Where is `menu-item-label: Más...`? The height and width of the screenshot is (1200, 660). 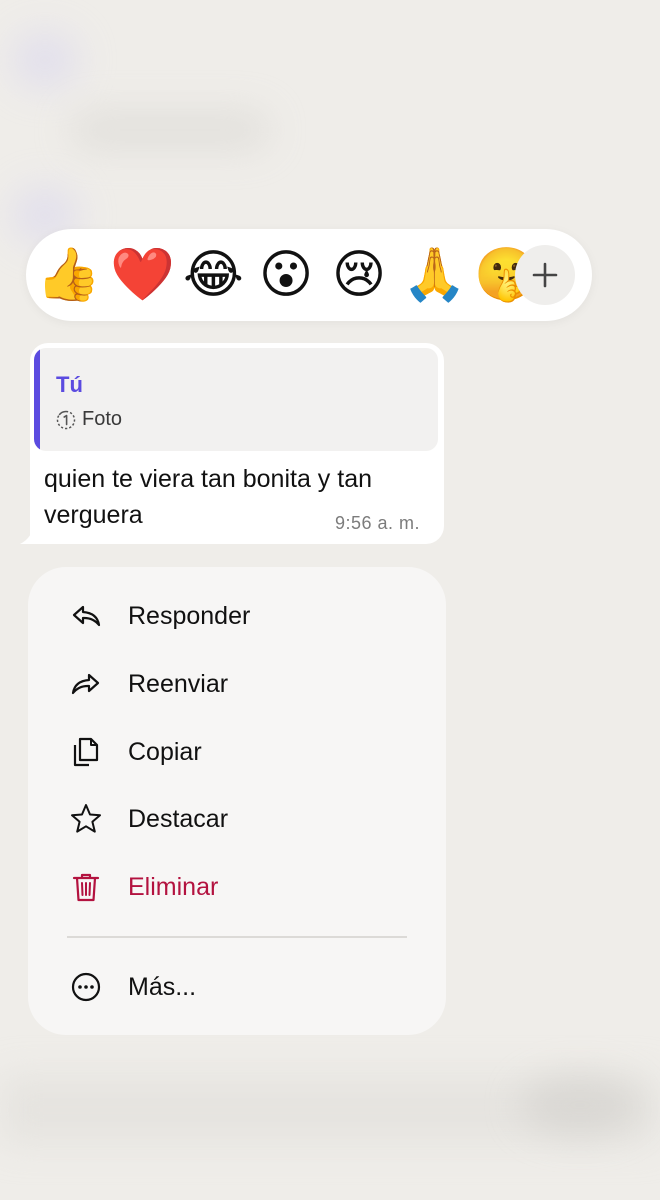 menu-item-label: Más... is located at coordinates (162, 986).